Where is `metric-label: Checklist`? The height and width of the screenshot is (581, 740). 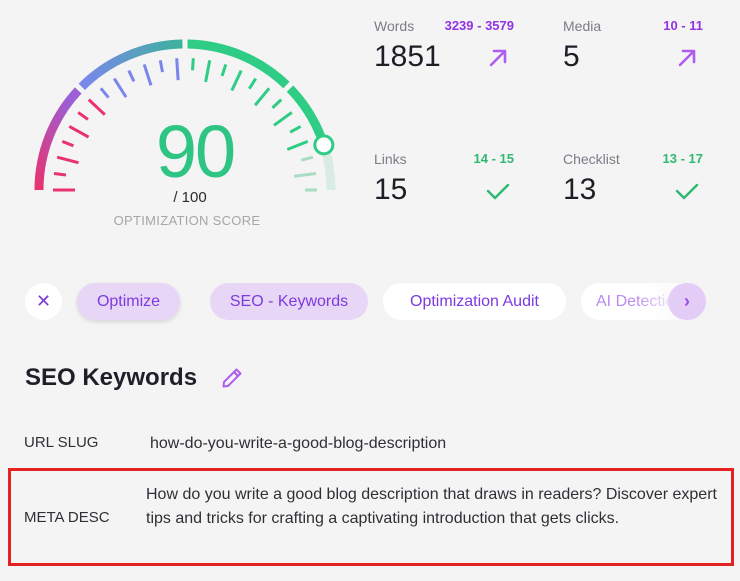
metric-label: Checklist is located at coordinates (591, 159).